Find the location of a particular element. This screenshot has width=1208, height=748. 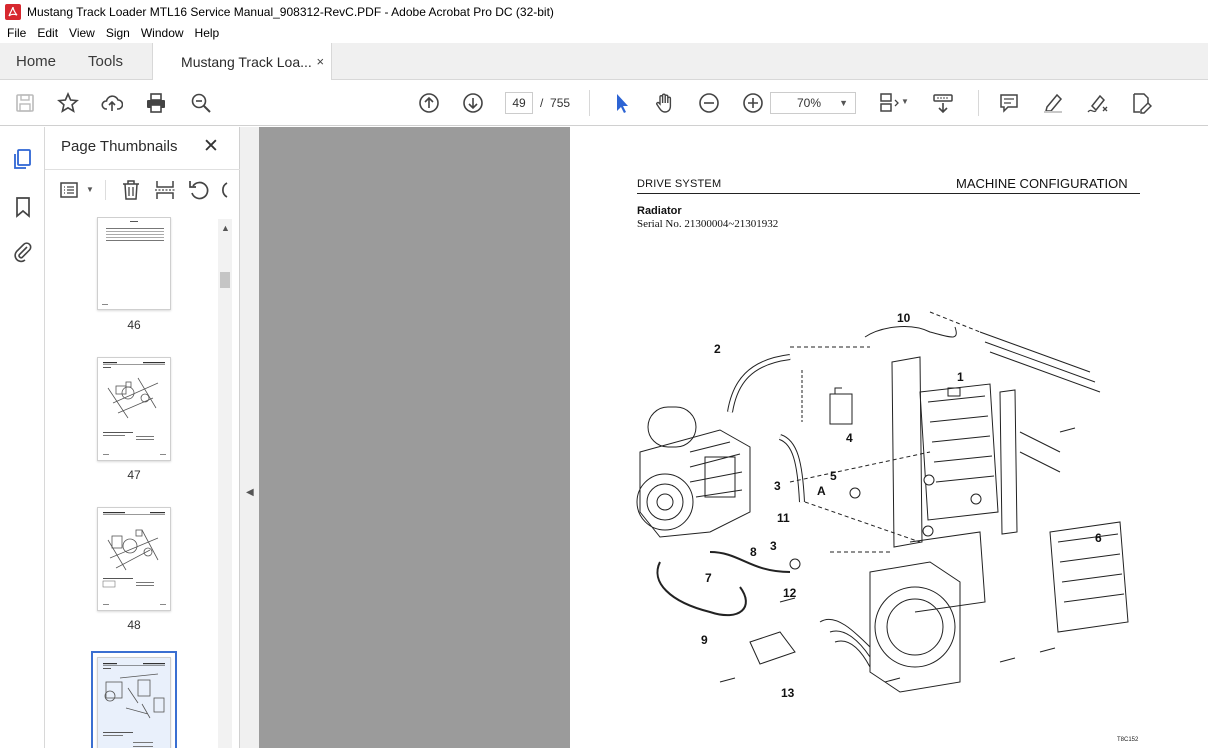

delete-icon is located at coordinates (131, 190).